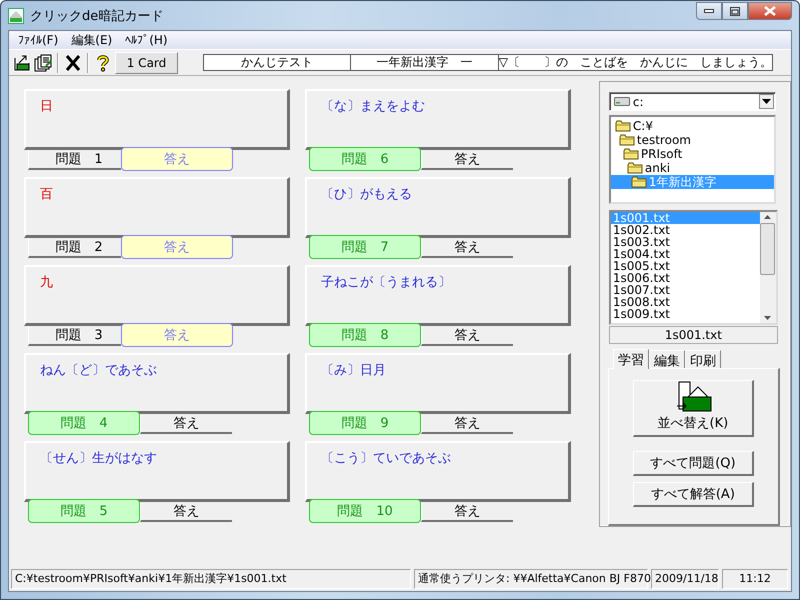 The height and width of the screenshot is (600, 800). I want to click on folder-item: PRIsoft, so click(692, 154).